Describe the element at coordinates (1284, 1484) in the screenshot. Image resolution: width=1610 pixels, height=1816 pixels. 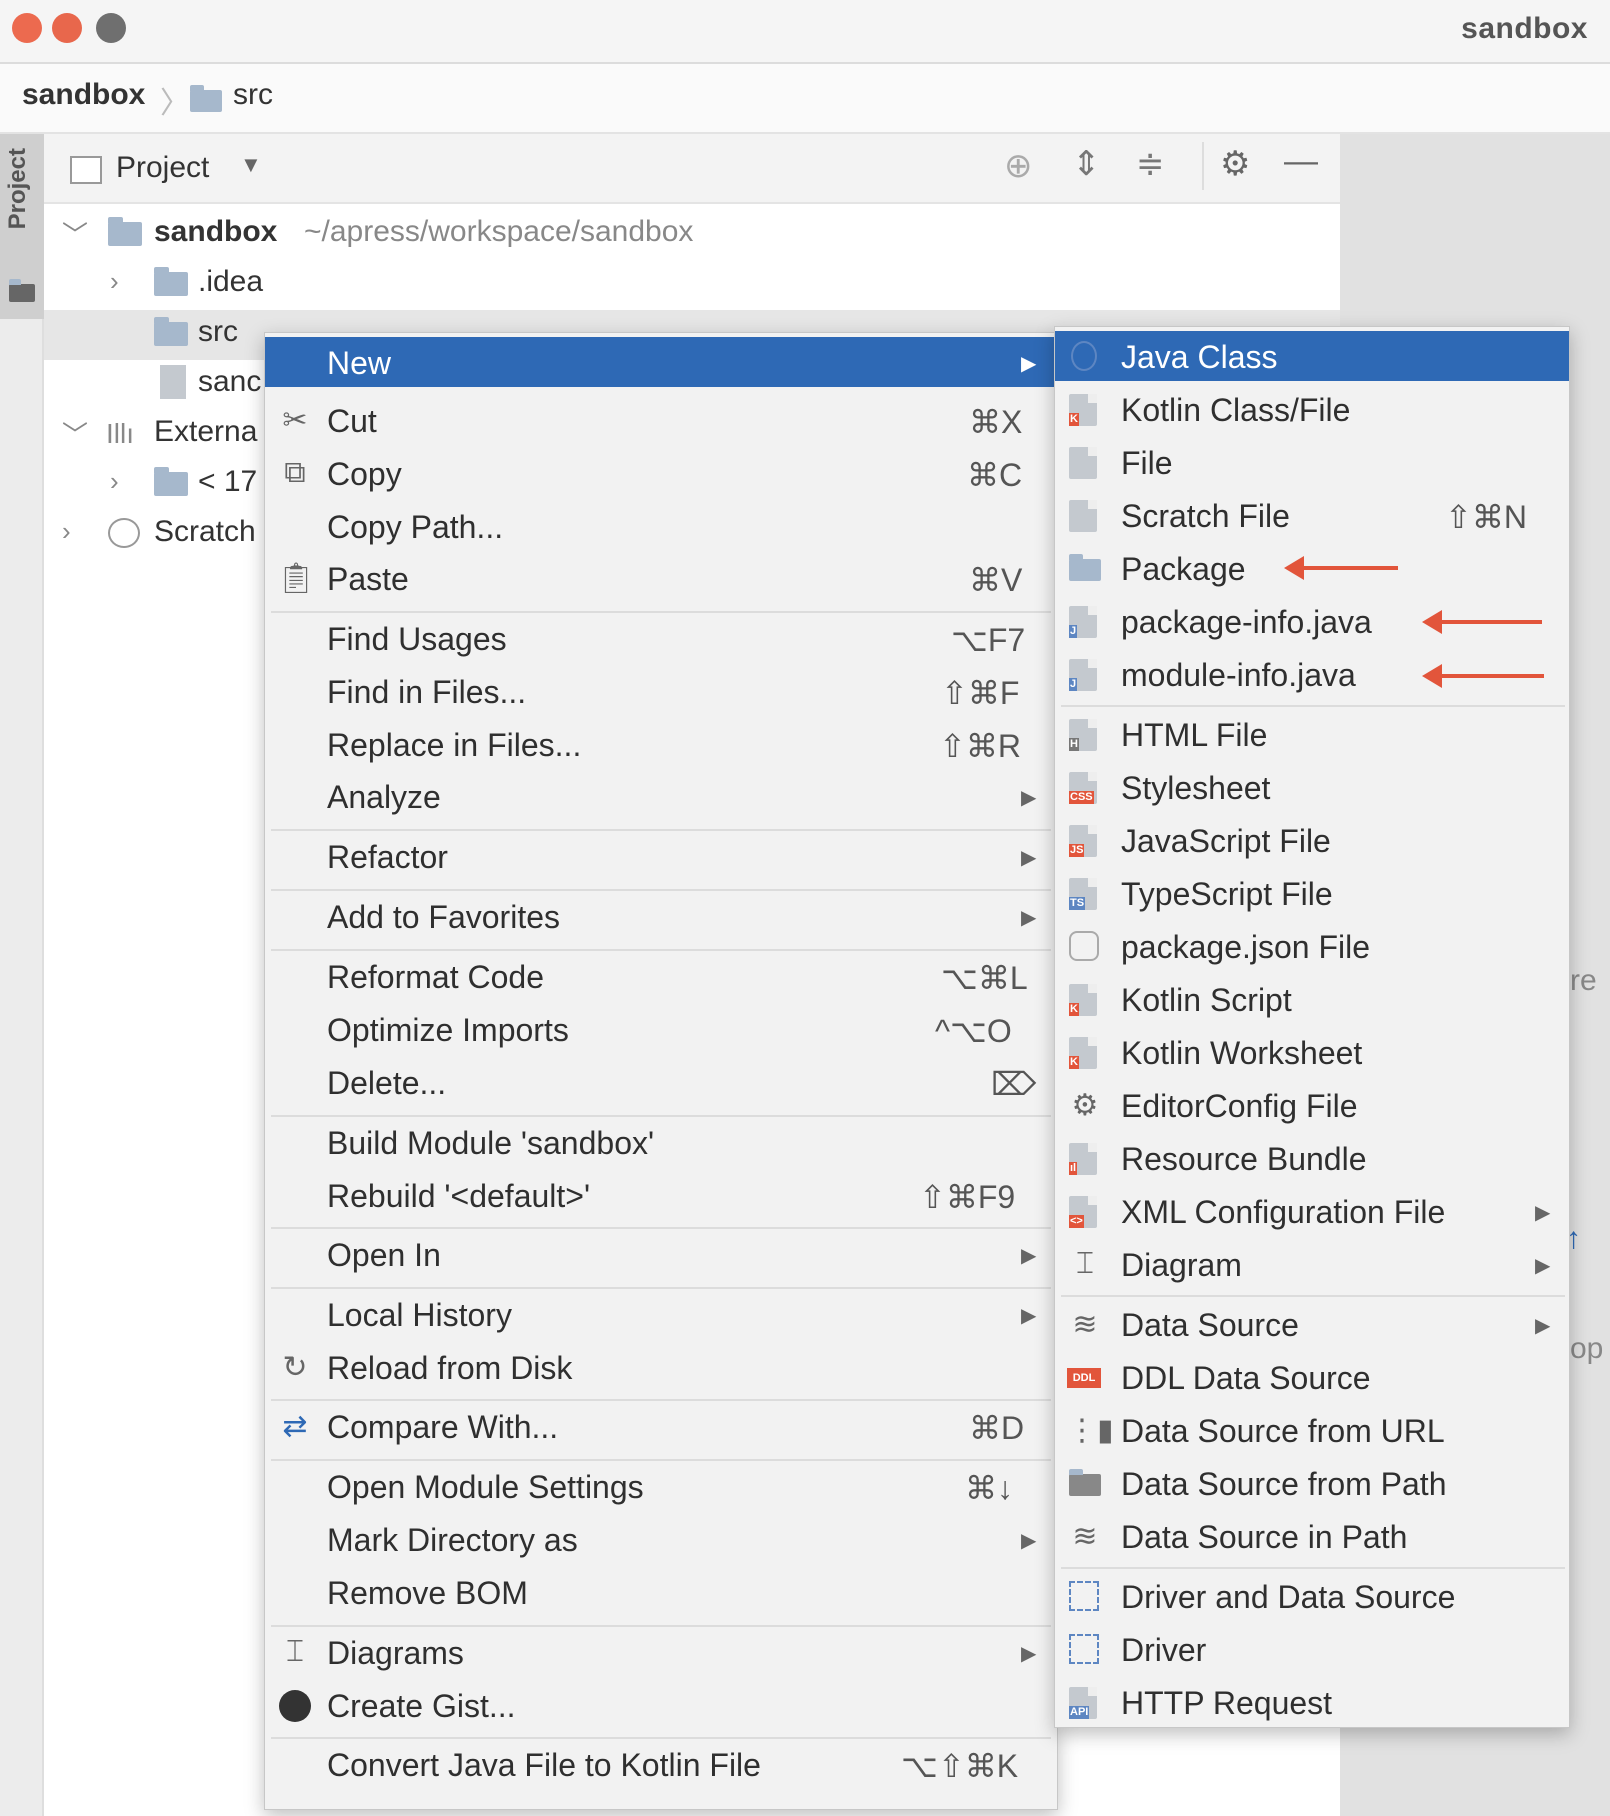
I see `menu-label: Data Source from Path` at that location.